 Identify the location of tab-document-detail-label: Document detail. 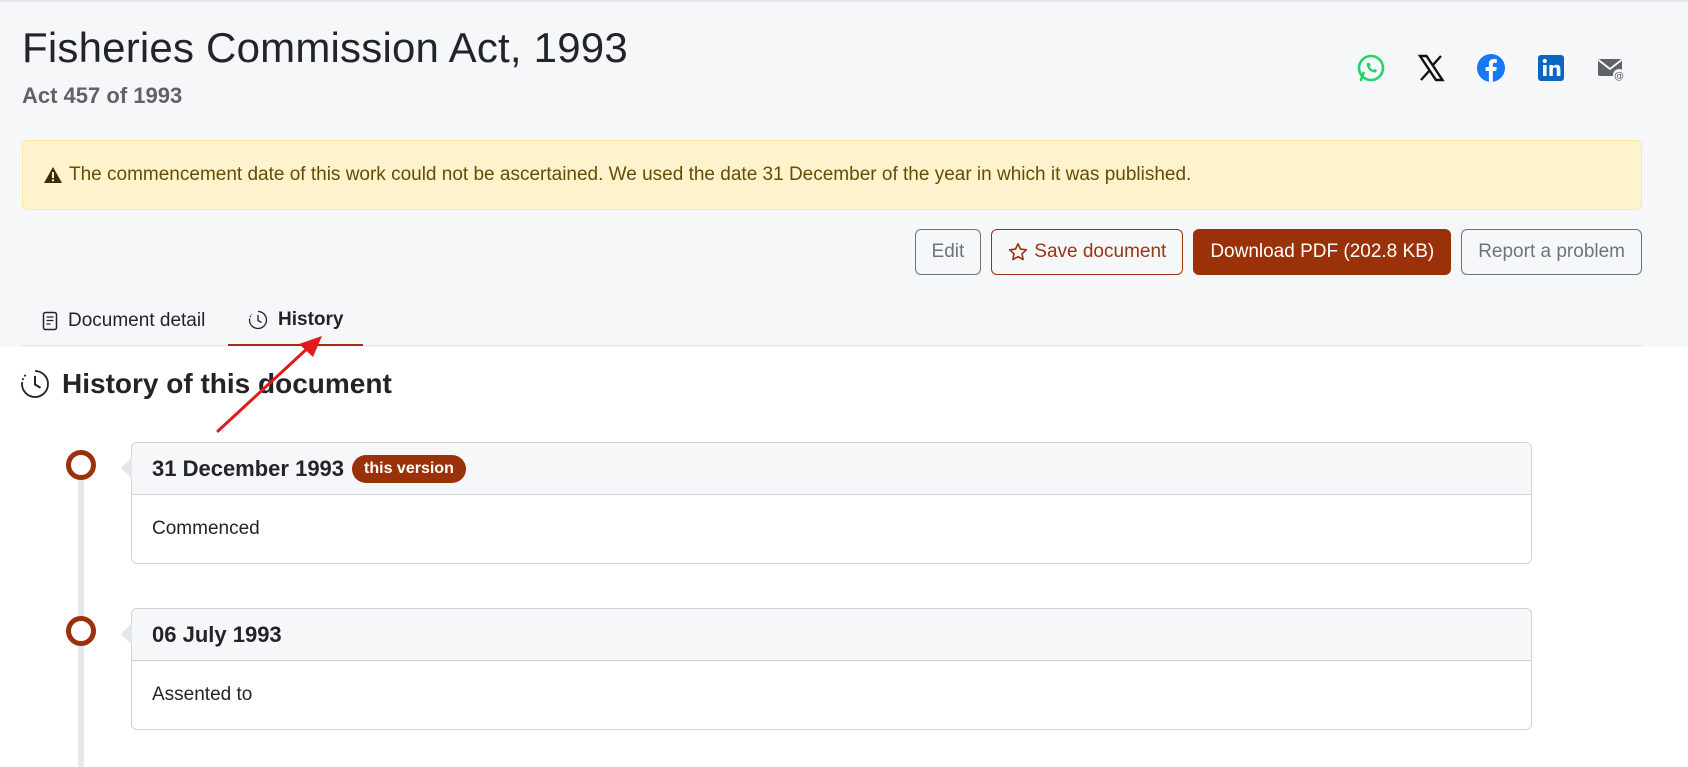
(137, 320).